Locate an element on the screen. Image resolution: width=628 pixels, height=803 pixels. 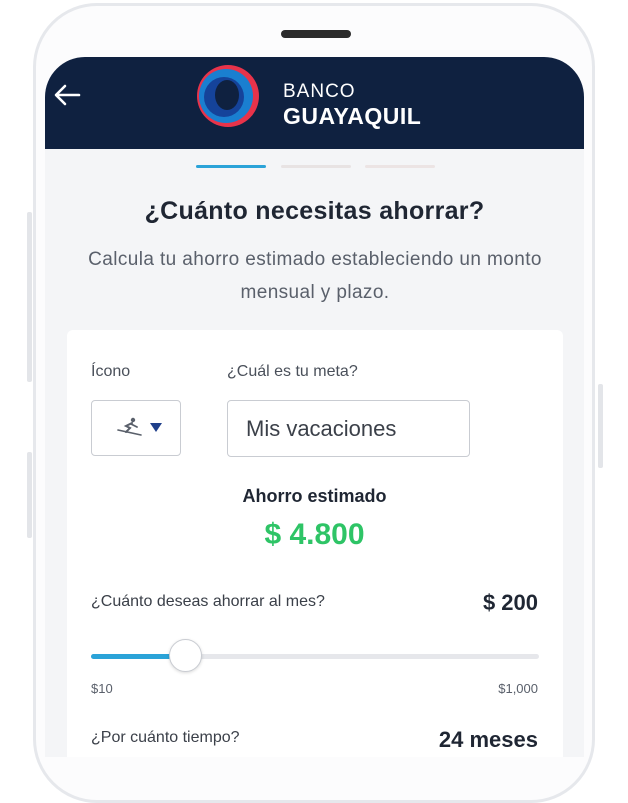
arrow-left-icon is located at coordinates (67, 95).